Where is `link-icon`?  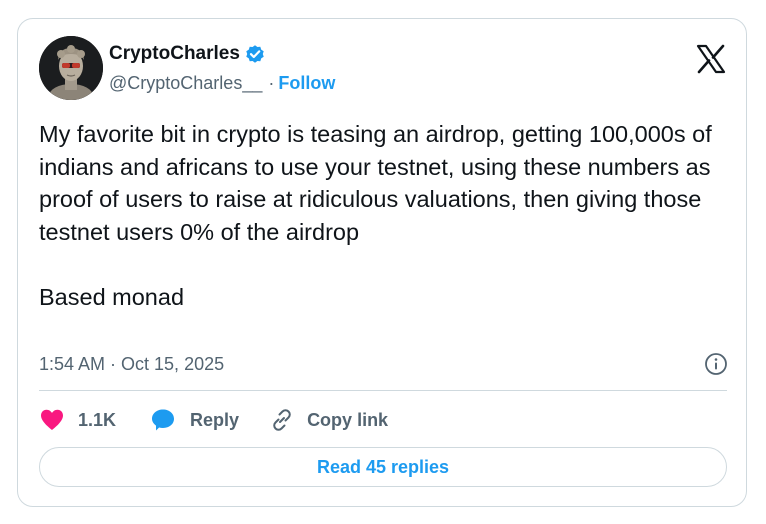 link-icon is located at coordinates (282, 420).